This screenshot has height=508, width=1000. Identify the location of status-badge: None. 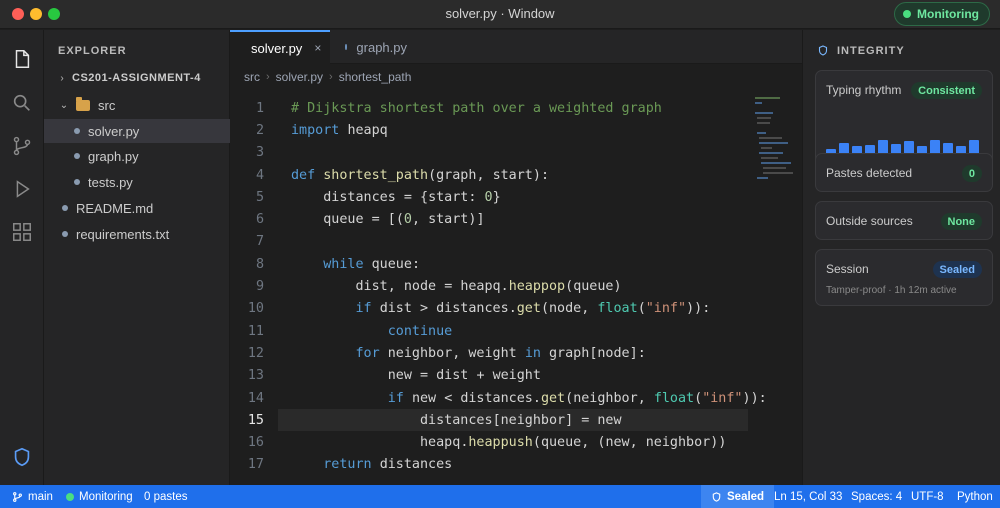
(961, 221).